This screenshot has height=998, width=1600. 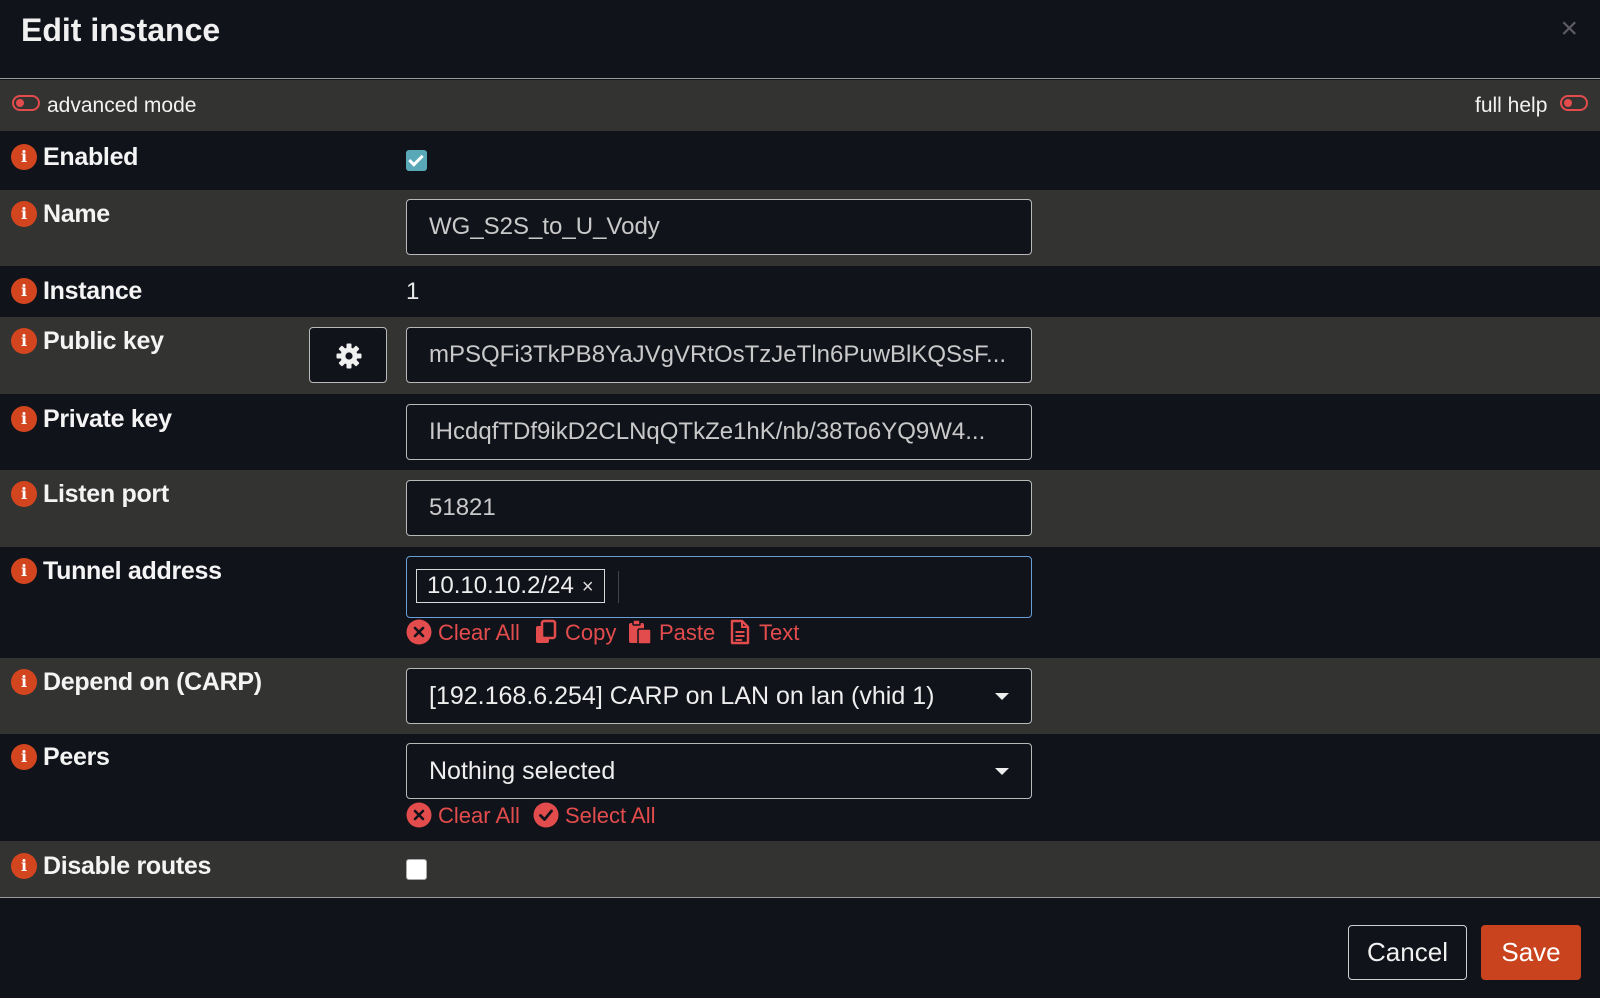 What do you see at coordinates (1574, 103) in the screenshot?
I see `full-help-toggle-icon` at bounding box center [1574, 103].